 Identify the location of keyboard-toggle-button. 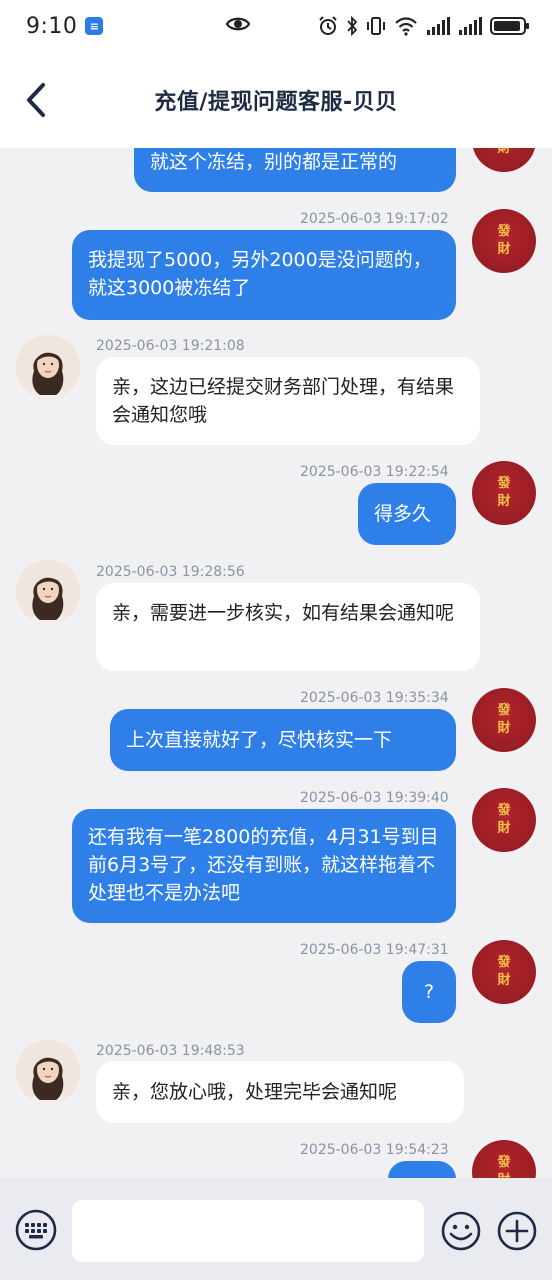
(36, 1230).